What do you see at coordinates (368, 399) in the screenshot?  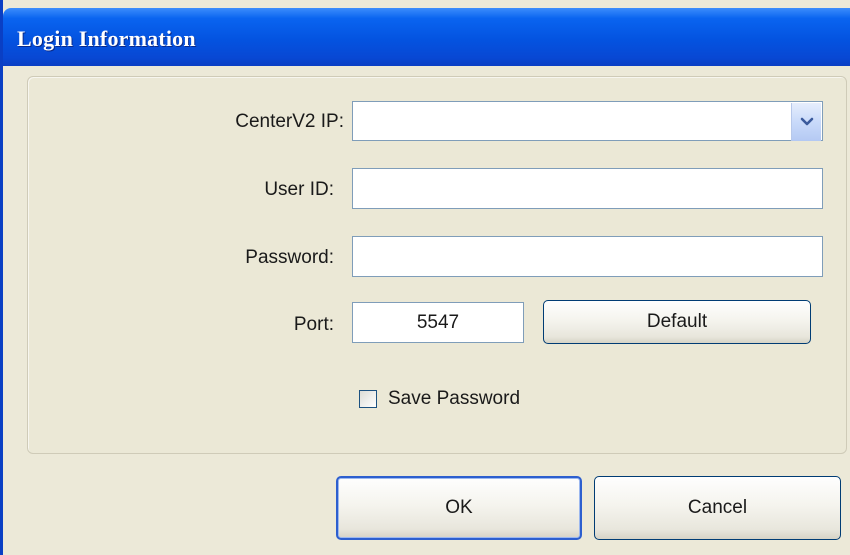 I see `save-password-checkbox` at bounding box center [368, 399].